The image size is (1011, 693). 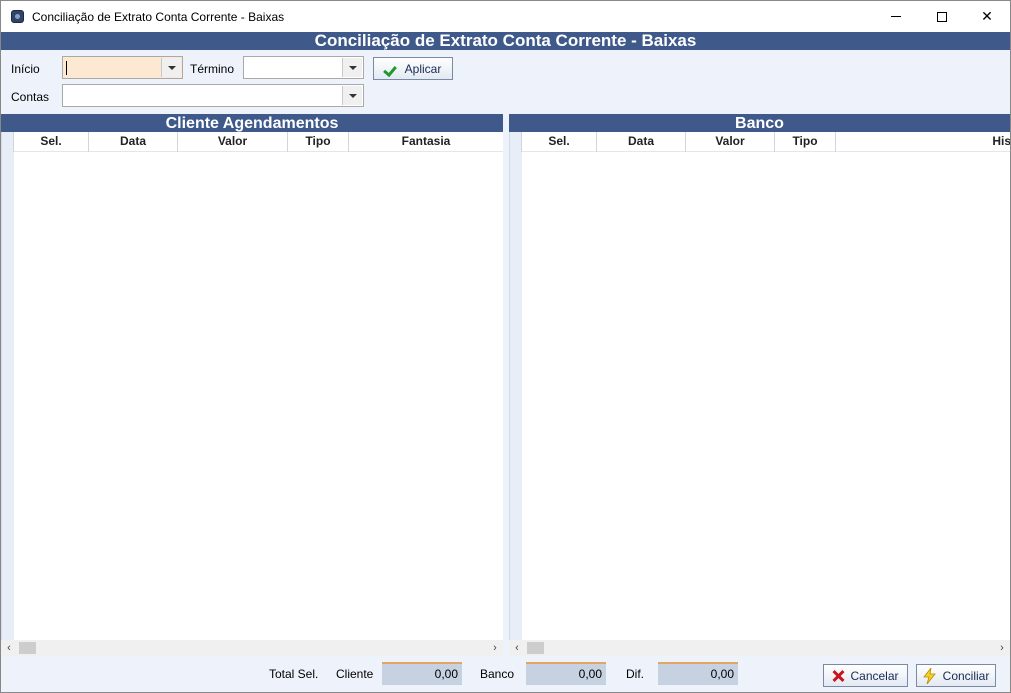 What do you see at coordinates (759, 123) in the screenshot?
I see `banco-section-title: Banco` at bounding box center [759, 123].